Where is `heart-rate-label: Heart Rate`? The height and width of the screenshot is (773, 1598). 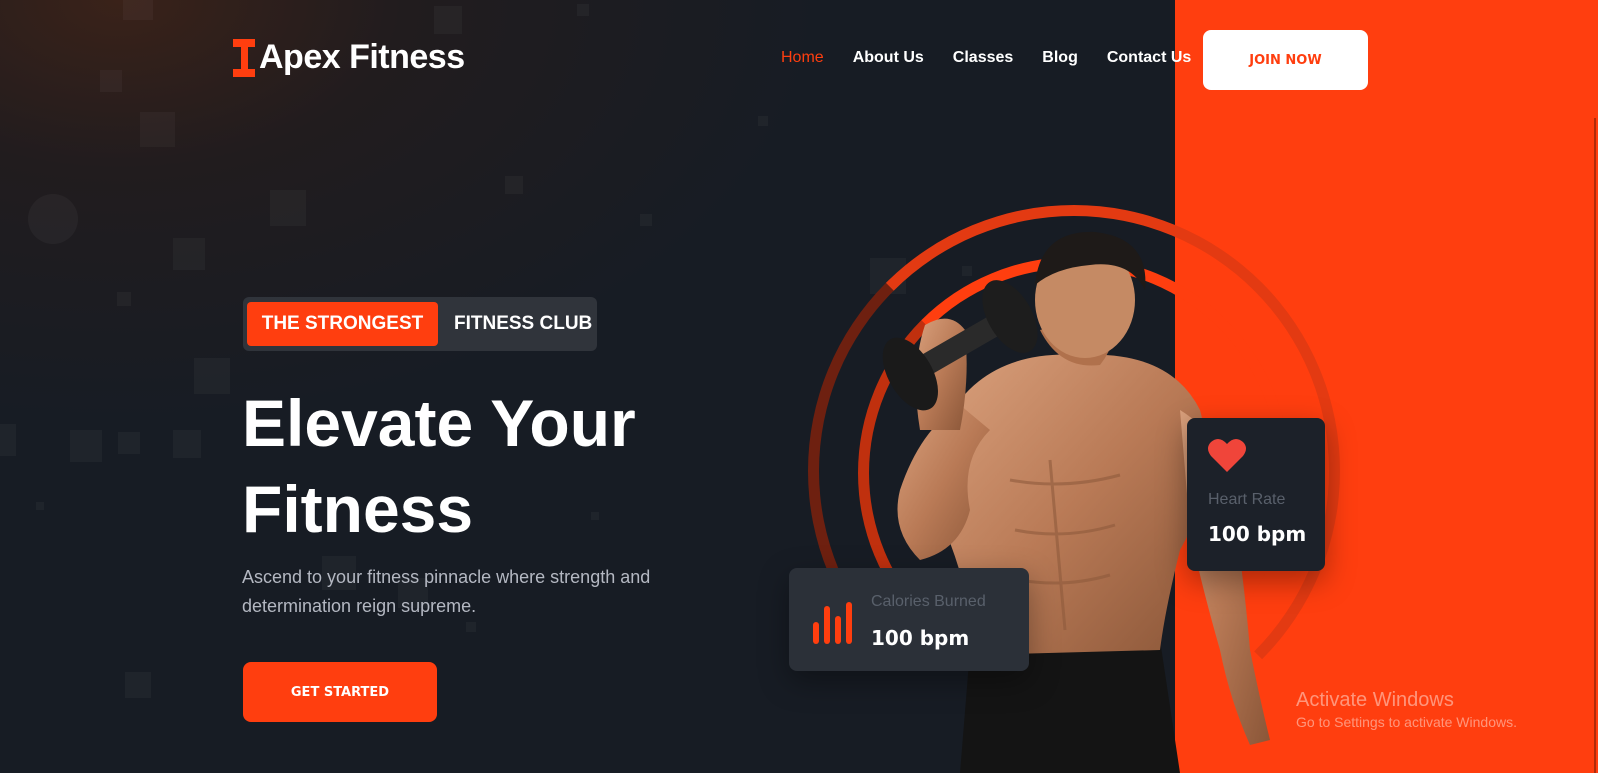
heart-rate-label: Heart Rate is located at coordinates (1247, 499).